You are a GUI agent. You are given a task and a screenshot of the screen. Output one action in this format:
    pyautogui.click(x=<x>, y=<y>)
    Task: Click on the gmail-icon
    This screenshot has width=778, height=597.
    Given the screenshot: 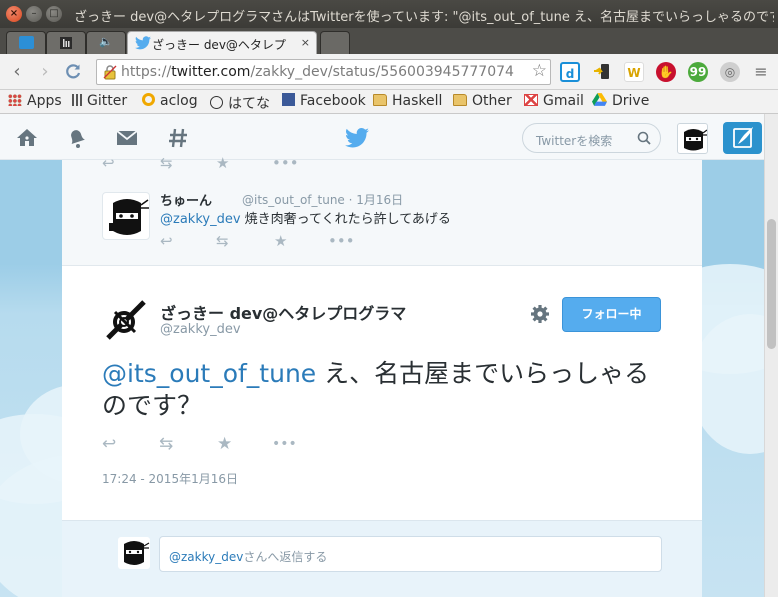 What is the action you would take?
    pyautogui.click(x=531, y=100)
    